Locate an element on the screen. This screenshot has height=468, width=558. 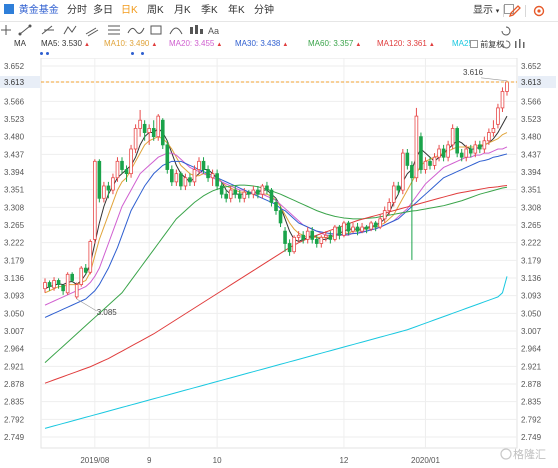
polyline-tool-icon is located at coordinates (70, 30).